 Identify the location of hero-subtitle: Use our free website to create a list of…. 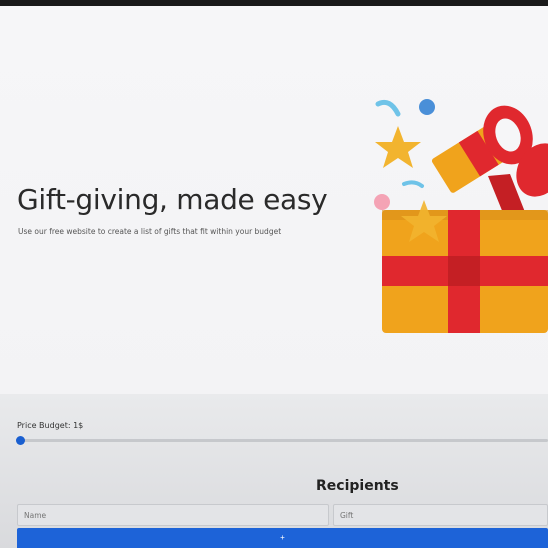
(150, 231).